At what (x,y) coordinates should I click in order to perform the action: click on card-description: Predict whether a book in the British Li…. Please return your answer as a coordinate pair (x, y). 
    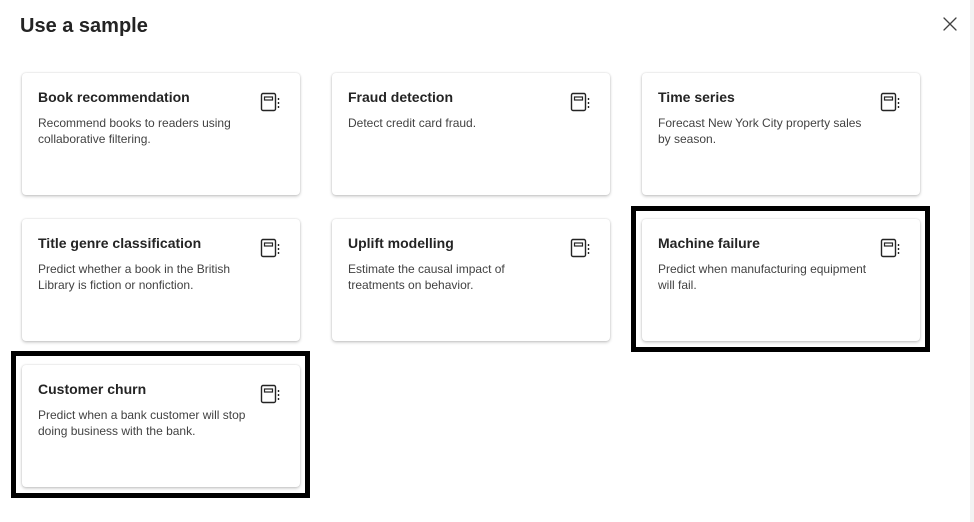
    Looking at the image, I should click on (134, 277).